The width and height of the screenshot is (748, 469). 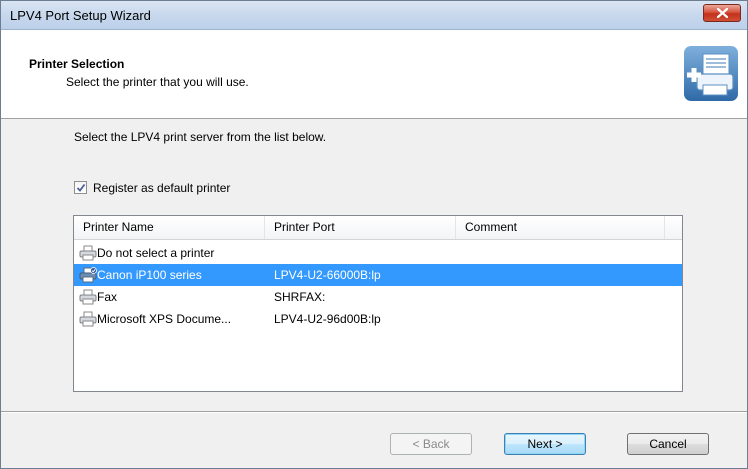 What do you see at coordinates (374, 412) in the screenshot?
I see `footer-divider-highlight` at bounding box center [374, 412].